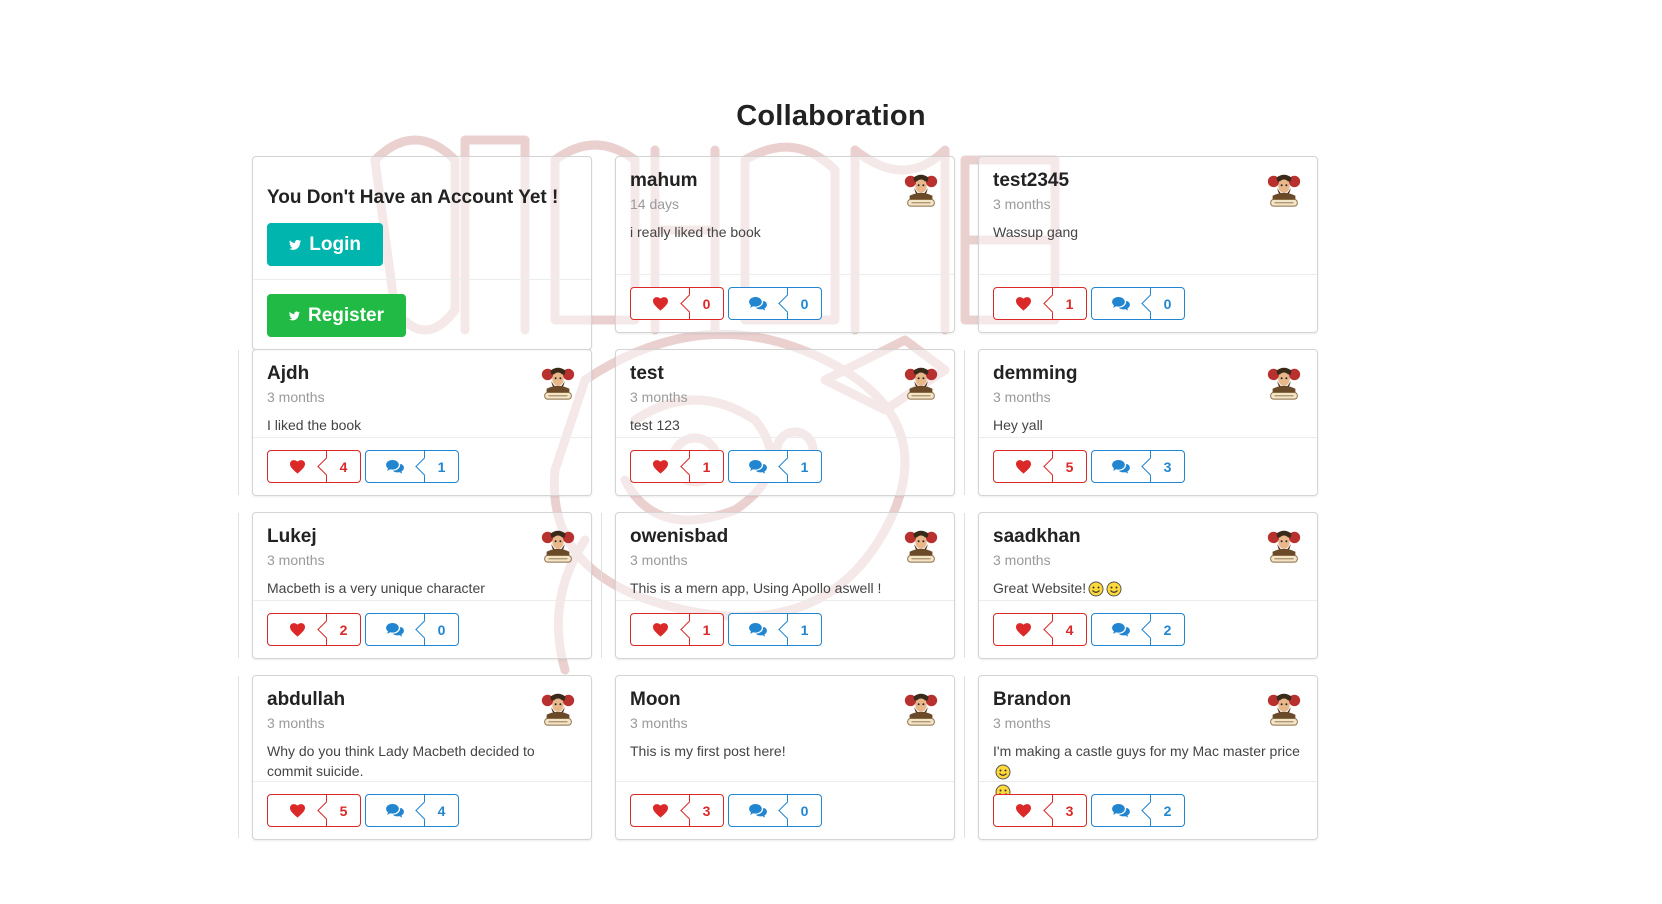  Describe the element at coordinates (708, 751) in the screenshot. I see `post-body-text: This is my first post here!` at that location.